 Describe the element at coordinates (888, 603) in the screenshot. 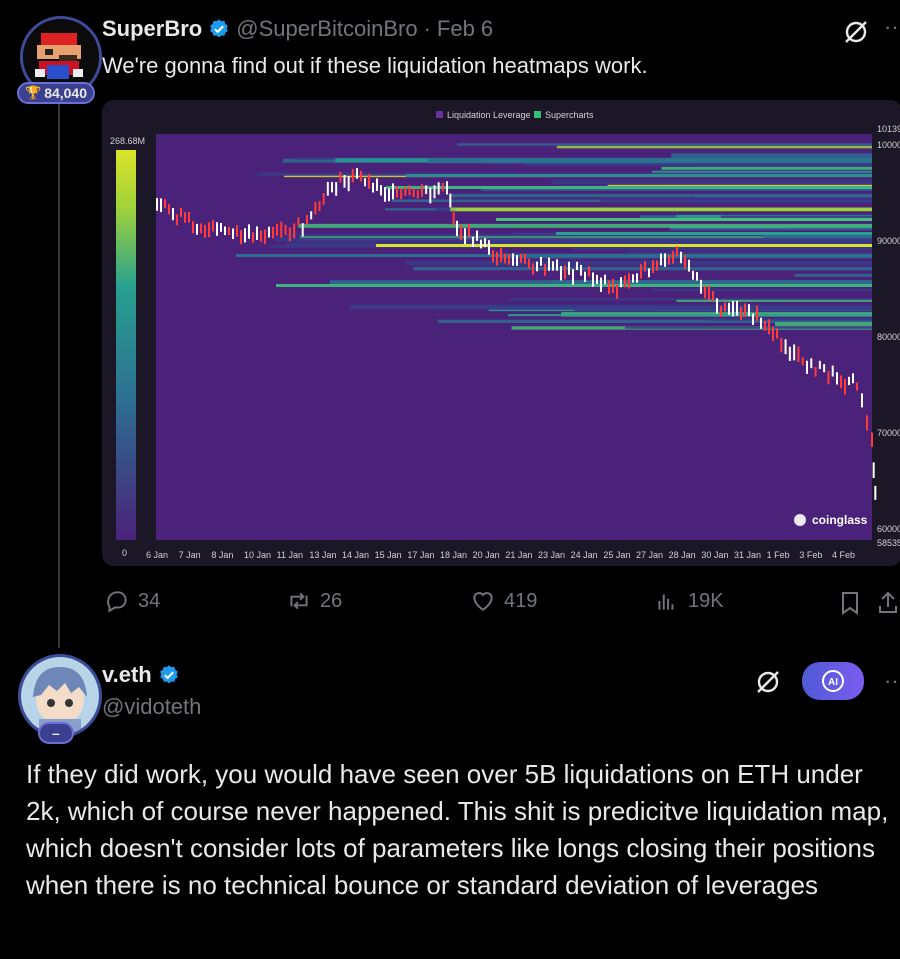

I see `share-icon` at that location.